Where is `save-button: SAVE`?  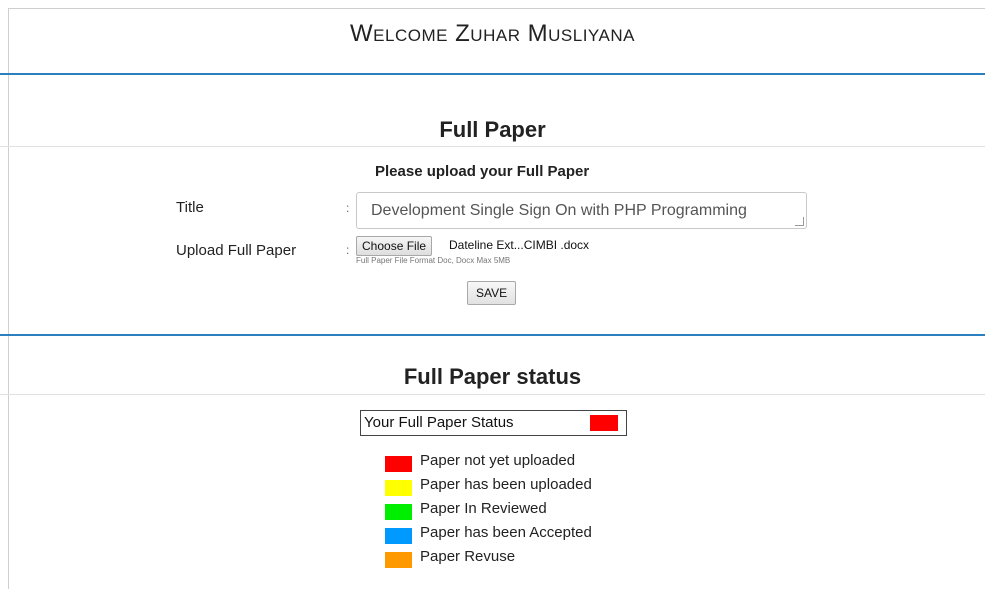 save-button: SAVE is located at coordinates (492, 293).